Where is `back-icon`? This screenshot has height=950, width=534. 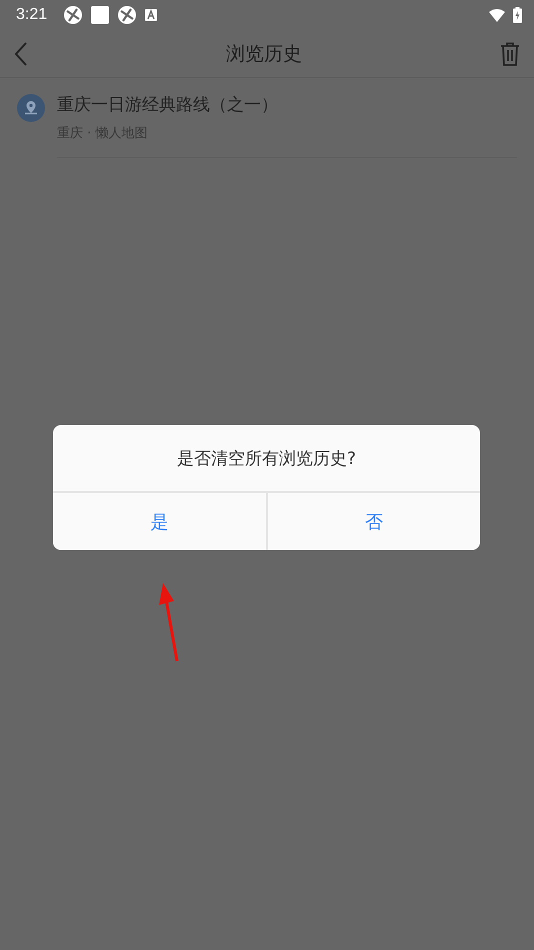
back-icon is located at coordinates (21, 54).